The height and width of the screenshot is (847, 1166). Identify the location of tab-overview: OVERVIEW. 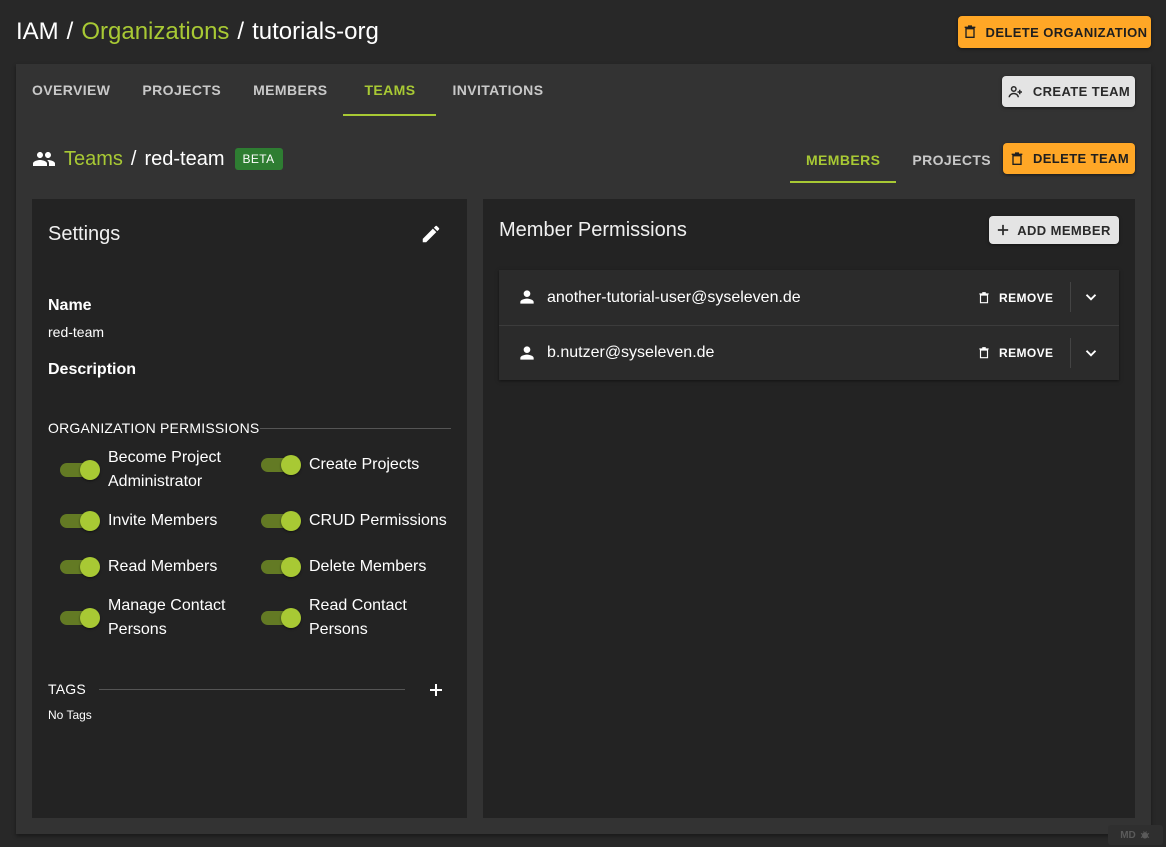
(71, 90).